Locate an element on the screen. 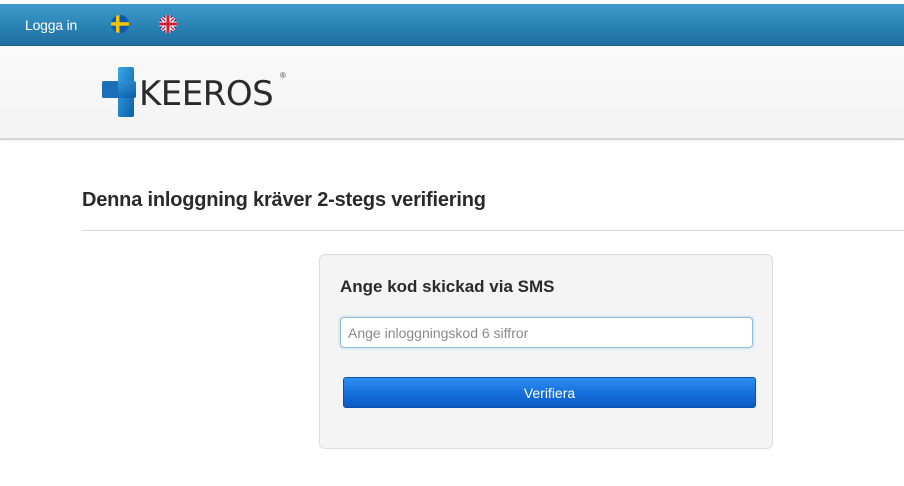  sweden-flag-icon is located at coordinates (120, 24).